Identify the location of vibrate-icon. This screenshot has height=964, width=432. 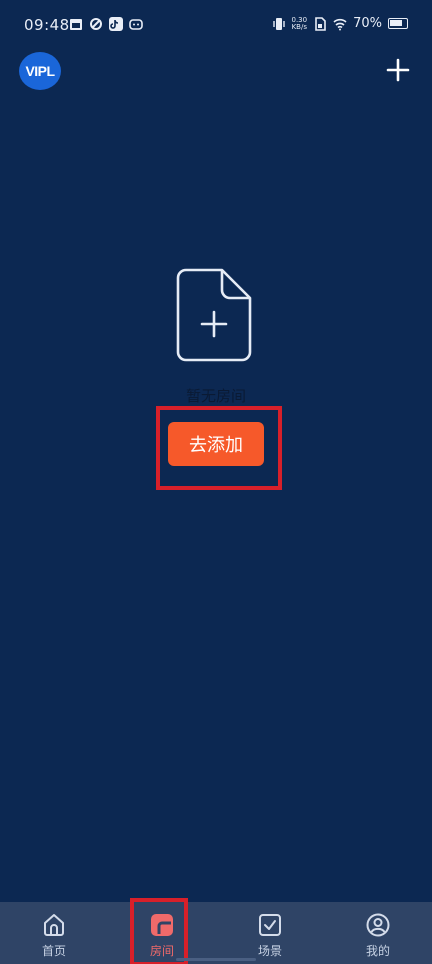
(278, 23).